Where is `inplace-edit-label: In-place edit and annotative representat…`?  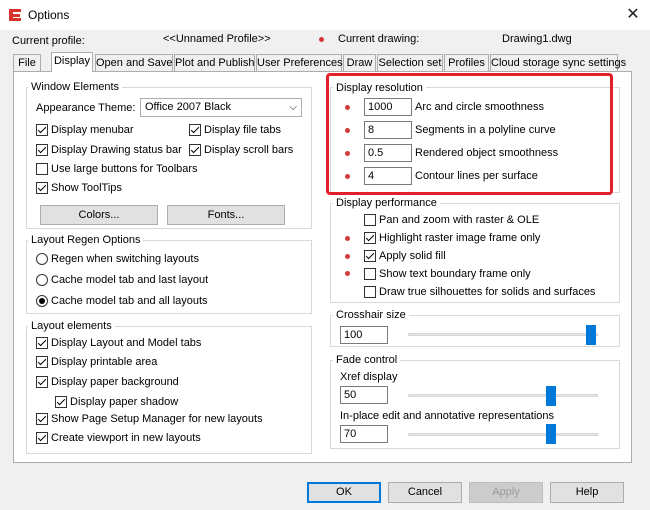
inplace-edit-label: In-place edit and annotative representat… is located at coordinates (447, 416).